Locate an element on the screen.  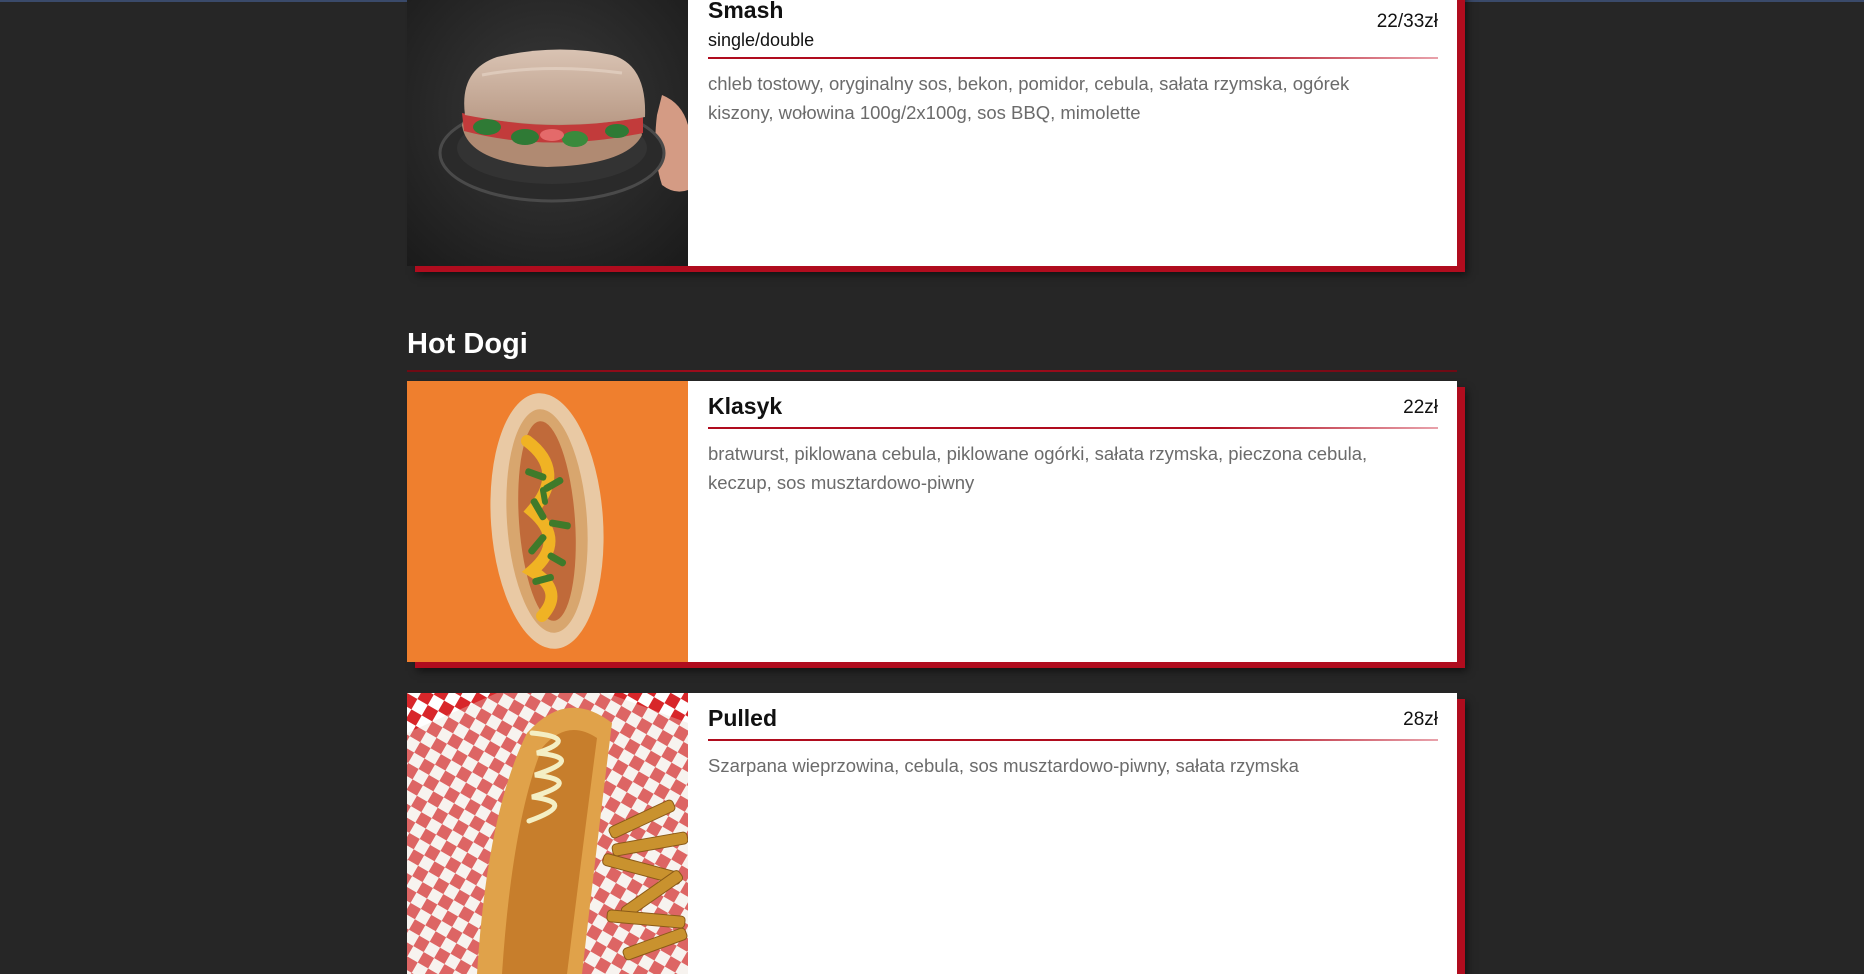
hotdog-fries-photo-icon is located at coordinates (547, 833).